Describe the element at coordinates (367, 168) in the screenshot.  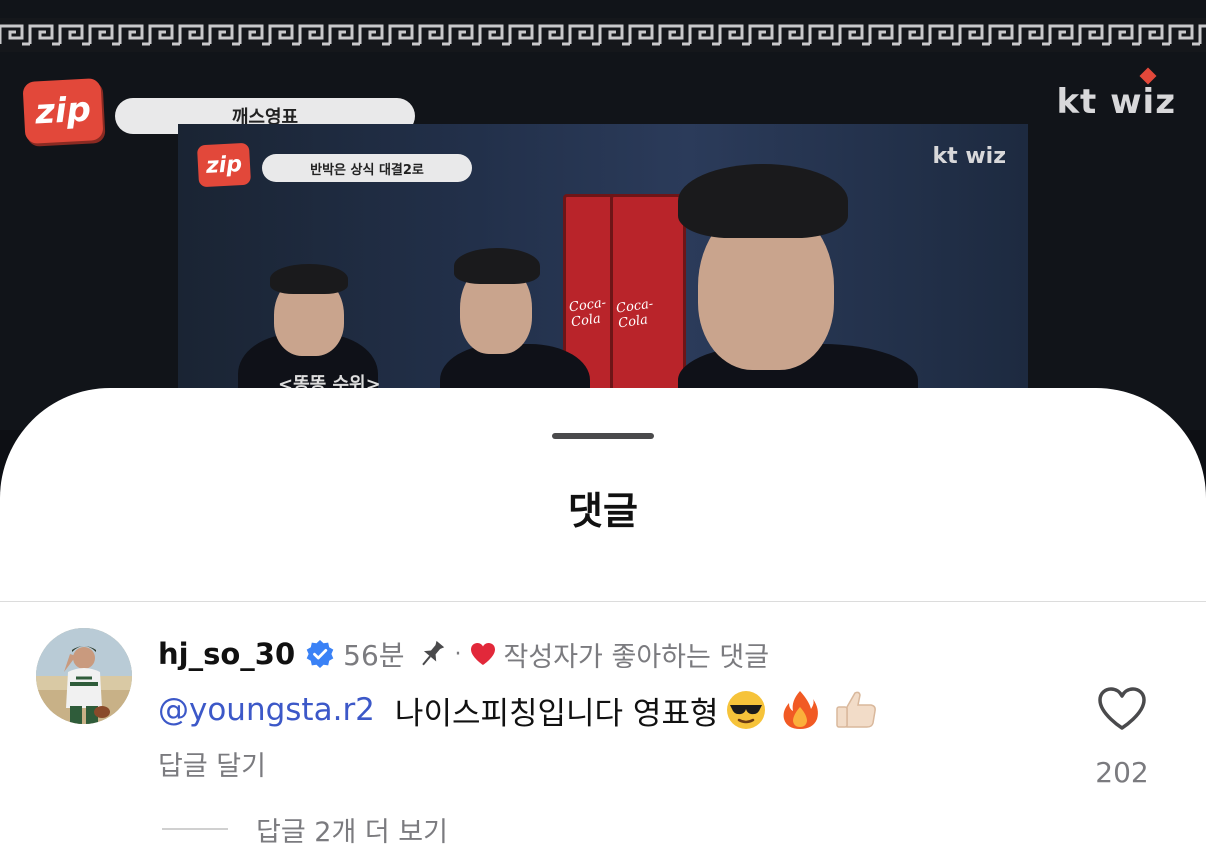
I see `inner-caption: 반박은 상식 대결2로` at that location.